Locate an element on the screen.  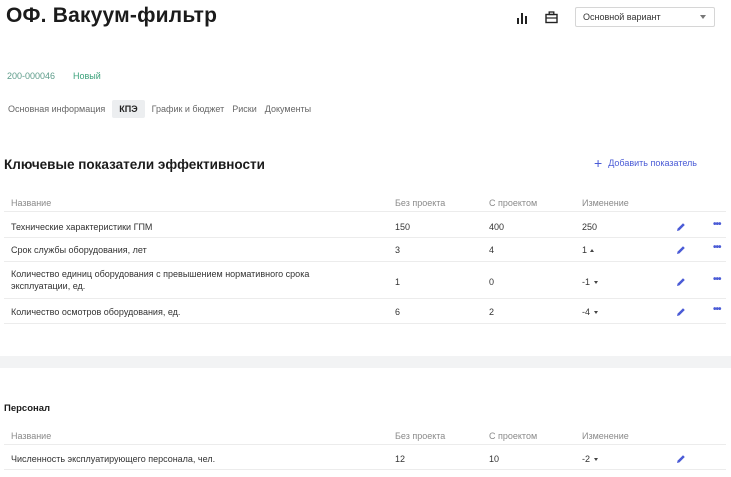
table-row-without: 3 is located at coordinates (398, 250).